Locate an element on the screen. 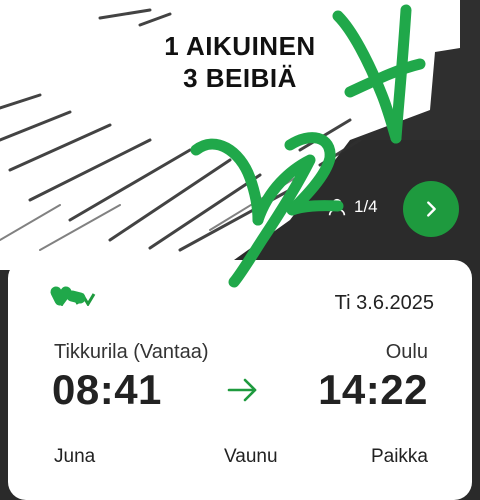  departure-time: 08:41 is located at coordinates (107, 389).